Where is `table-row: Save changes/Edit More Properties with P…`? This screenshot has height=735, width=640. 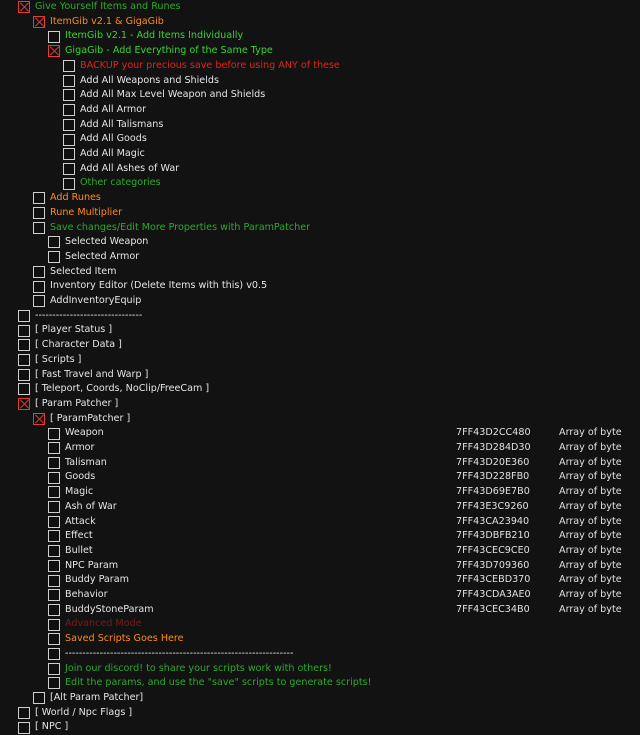 table-row: Save changes/Edit More Properties with P… is located at coordinates (320, 228).